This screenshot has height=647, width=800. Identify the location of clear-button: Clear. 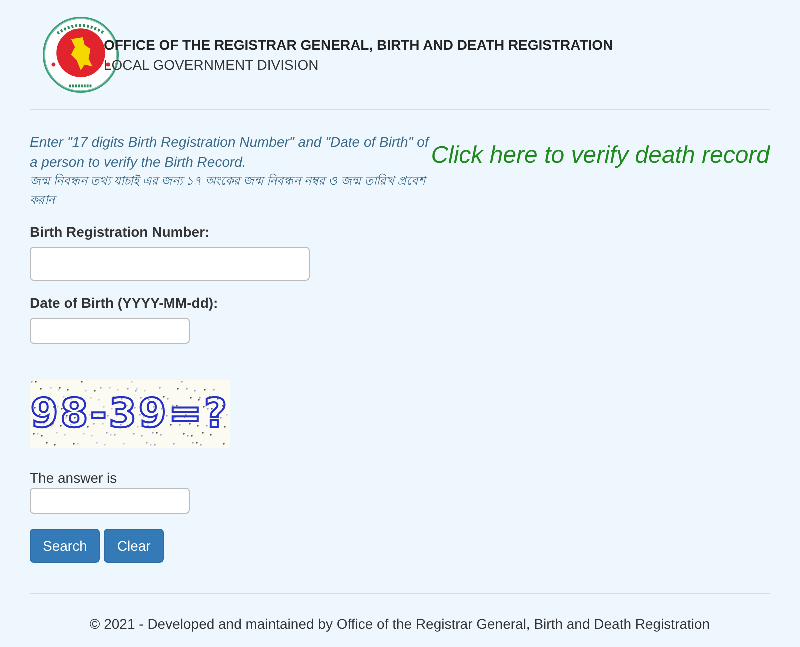
(134, 546).